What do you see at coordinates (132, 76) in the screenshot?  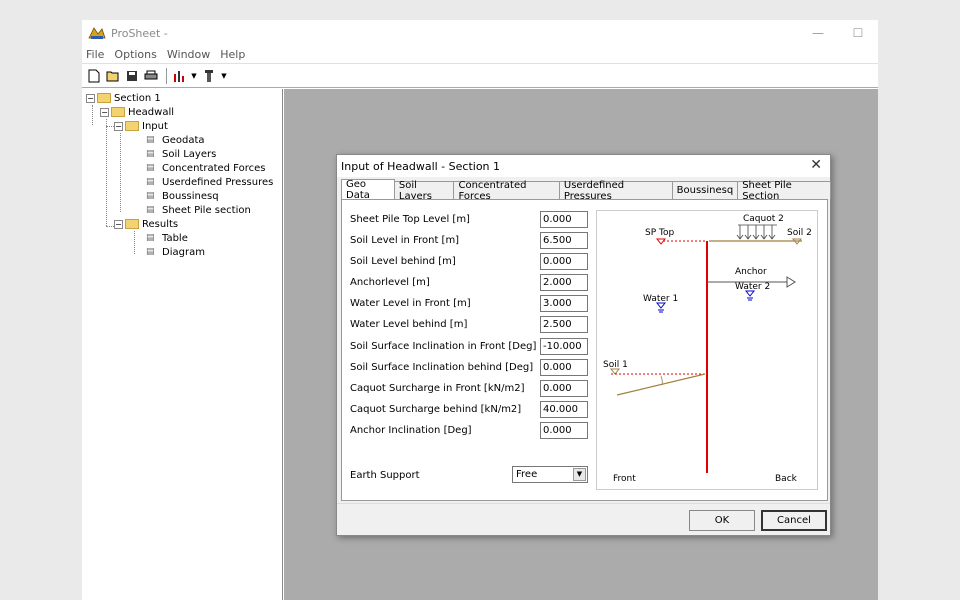 I see `save-icon` at bounding box center [132, 76].